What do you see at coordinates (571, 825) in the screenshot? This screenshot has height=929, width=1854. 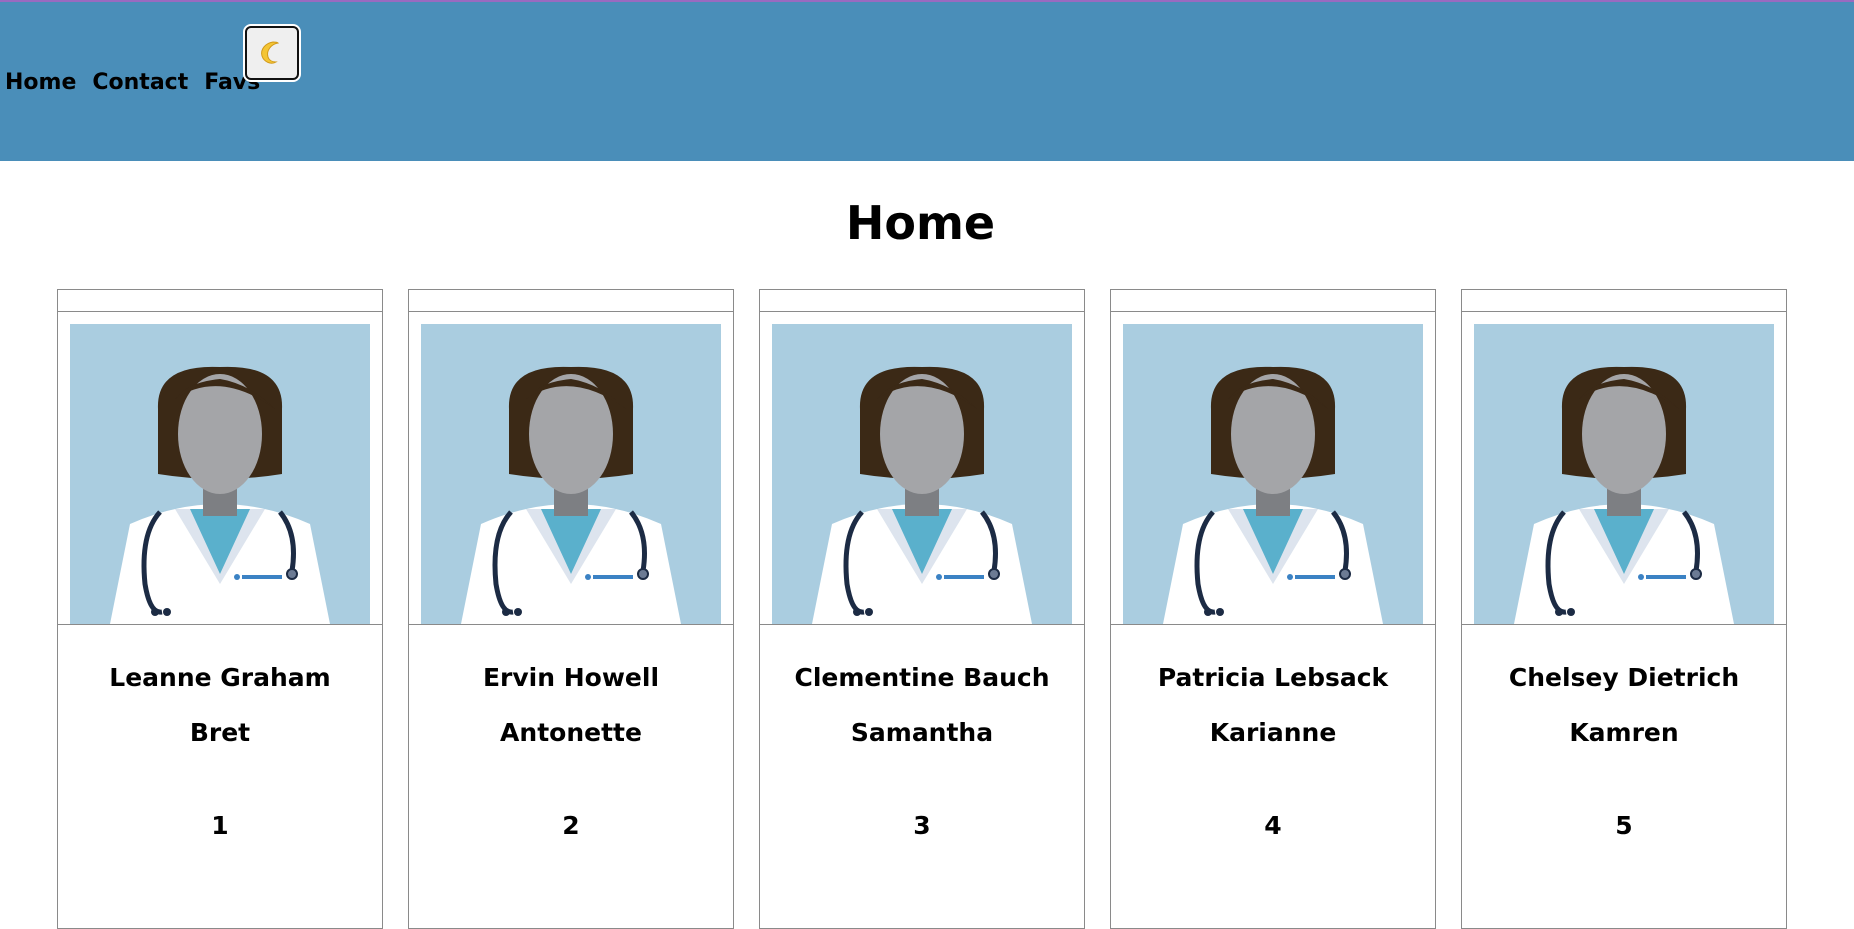 I see `card-id: 2` at bounding box center [571, 825].